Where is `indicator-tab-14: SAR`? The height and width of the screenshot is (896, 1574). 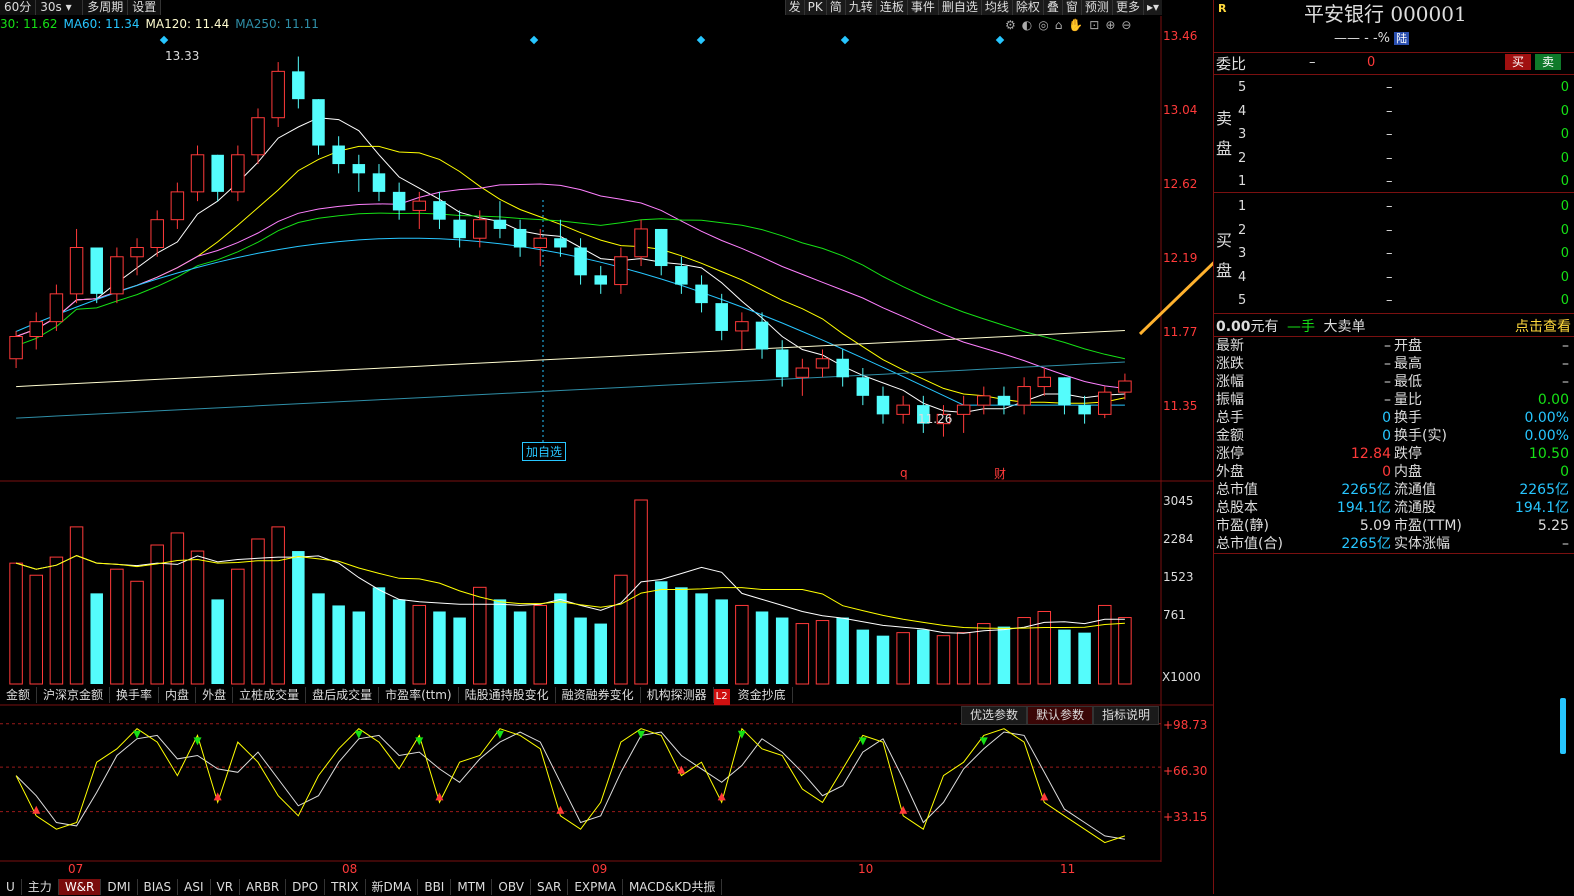
indicator-tab-14: SAR is located at coordinates (550, 887).